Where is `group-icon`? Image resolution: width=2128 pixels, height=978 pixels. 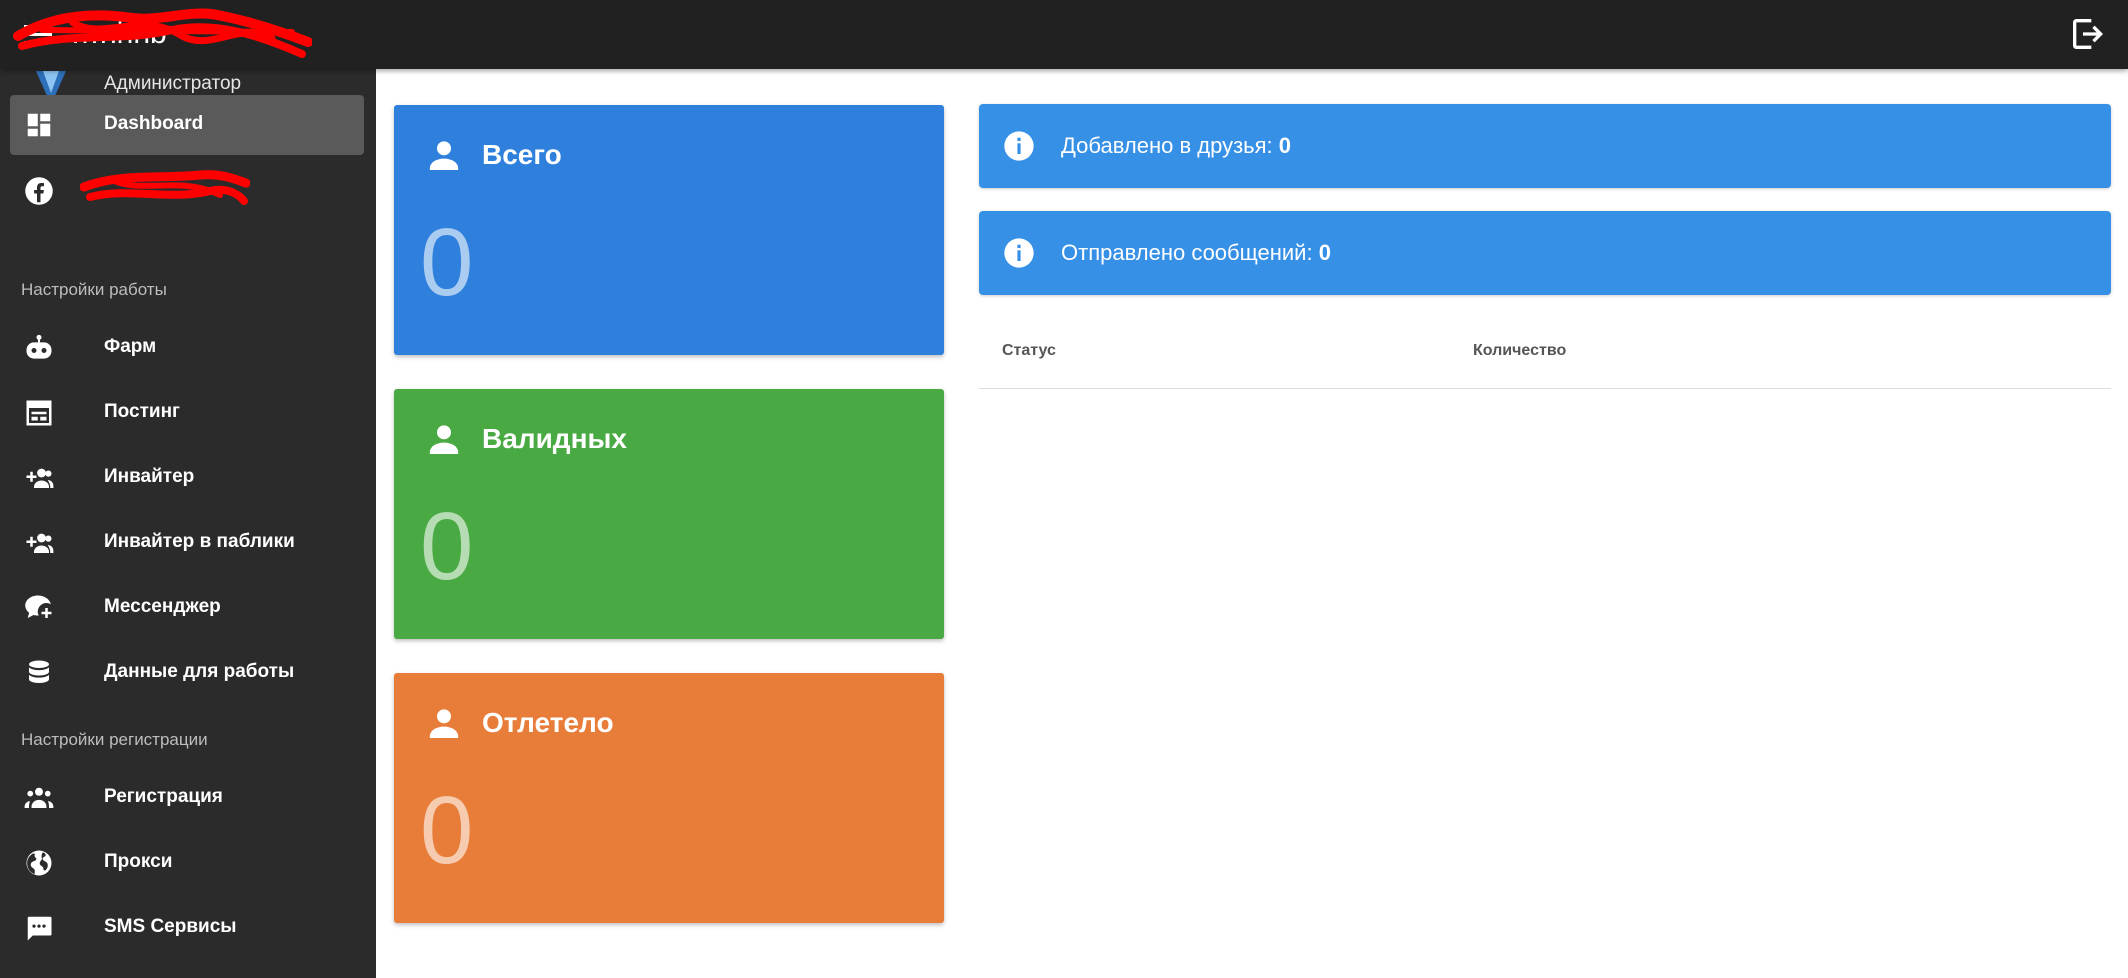
group-icon is located at coordinates (39, 797).